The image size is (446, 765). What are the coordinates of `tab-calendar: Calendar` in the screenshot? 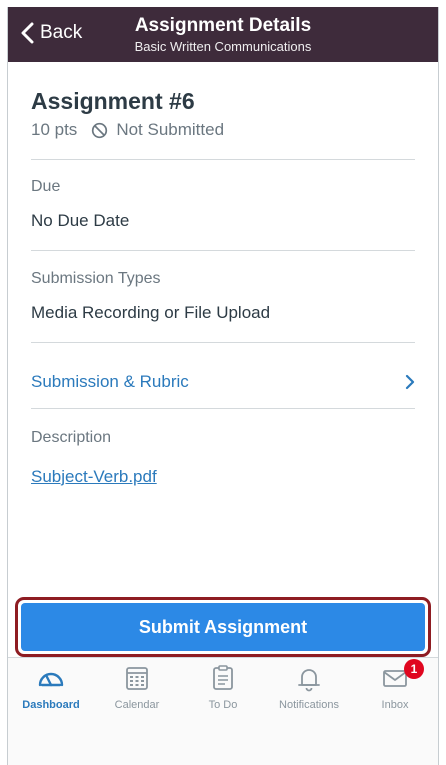 It's located at (137, 687).